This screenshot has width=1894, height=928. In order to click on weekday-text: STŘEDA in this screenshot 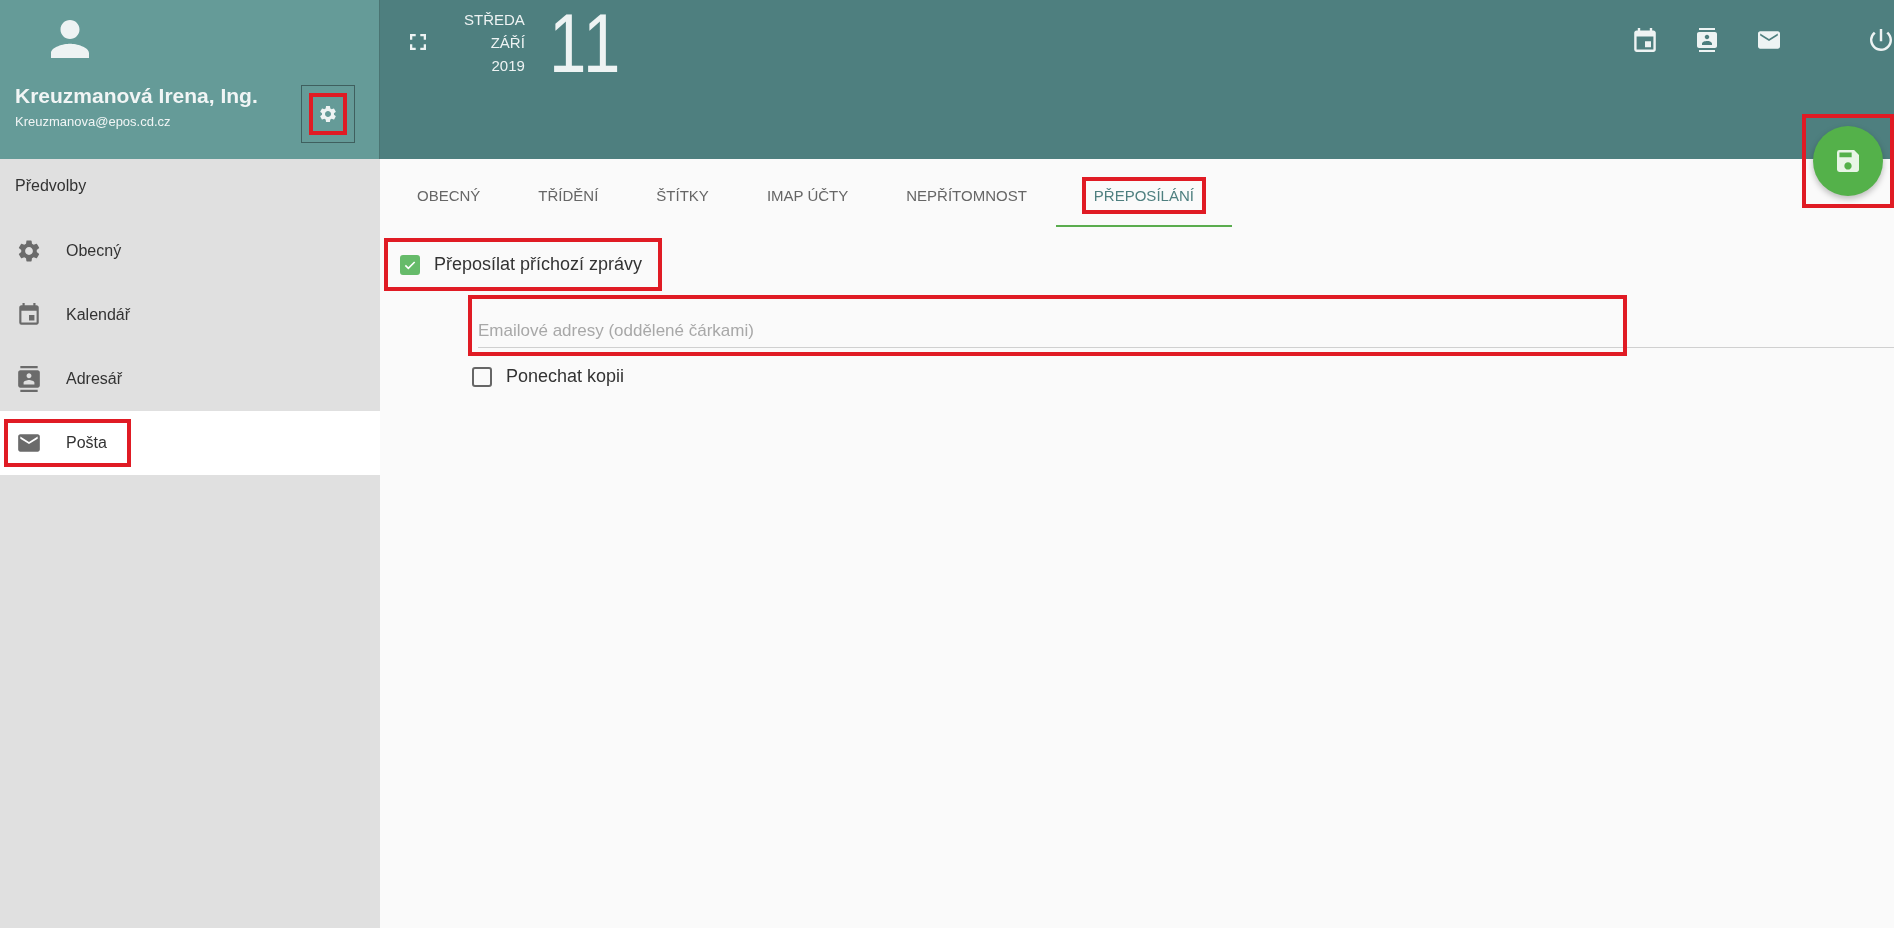, I will do `click(494, 20)`.